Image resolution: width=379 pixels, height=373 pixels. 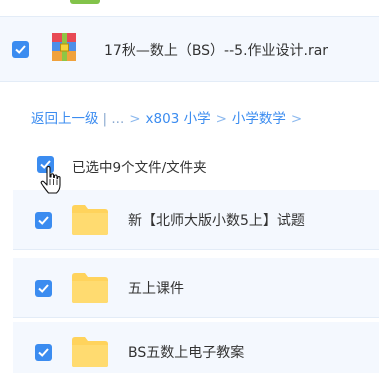 I want to click on folder-name: 新【北师大版小数5上】试题, so click(x=216, y=220).